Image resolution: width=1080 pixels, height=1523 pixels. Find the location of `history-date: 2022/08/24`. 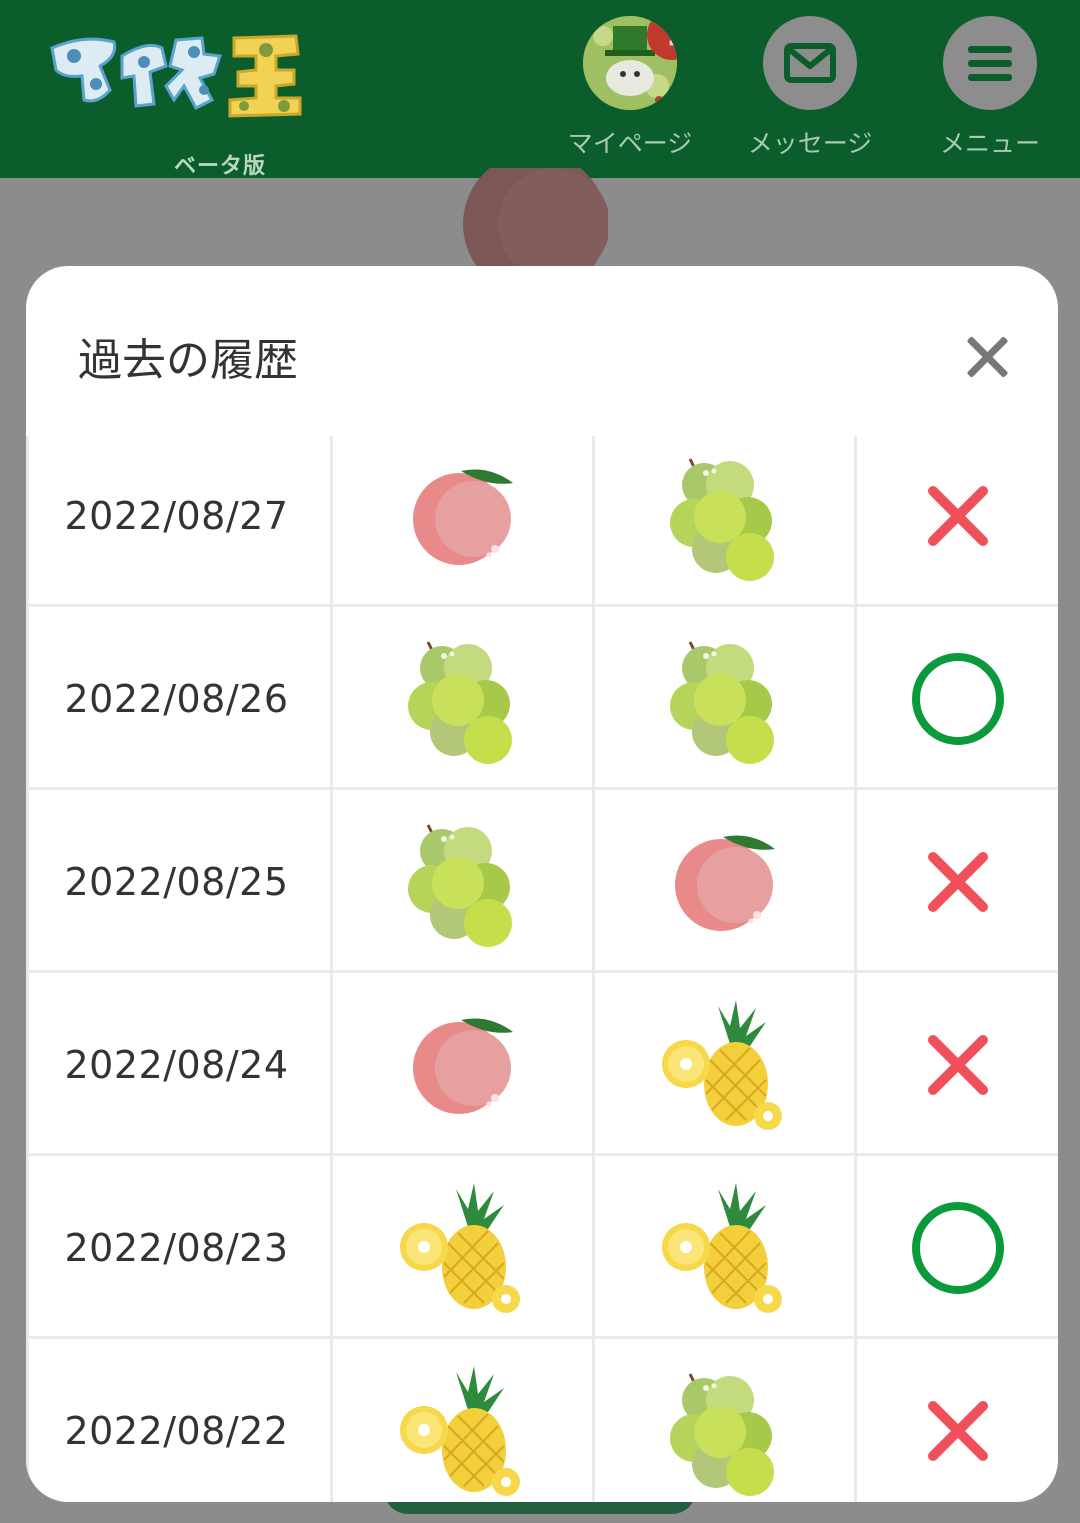

history-date: 2022/08/24 is located at coordinates (176, 1064).